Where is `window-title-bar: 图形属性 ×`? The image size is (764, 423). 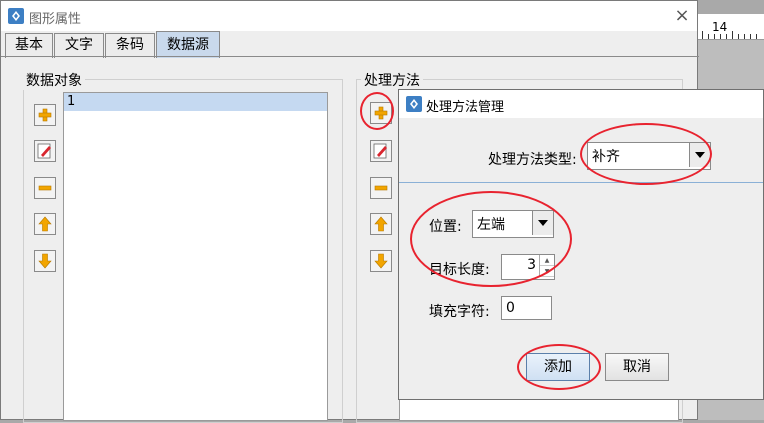
window-title-bar: 图形属性 × is located at coordinates (349, 16).